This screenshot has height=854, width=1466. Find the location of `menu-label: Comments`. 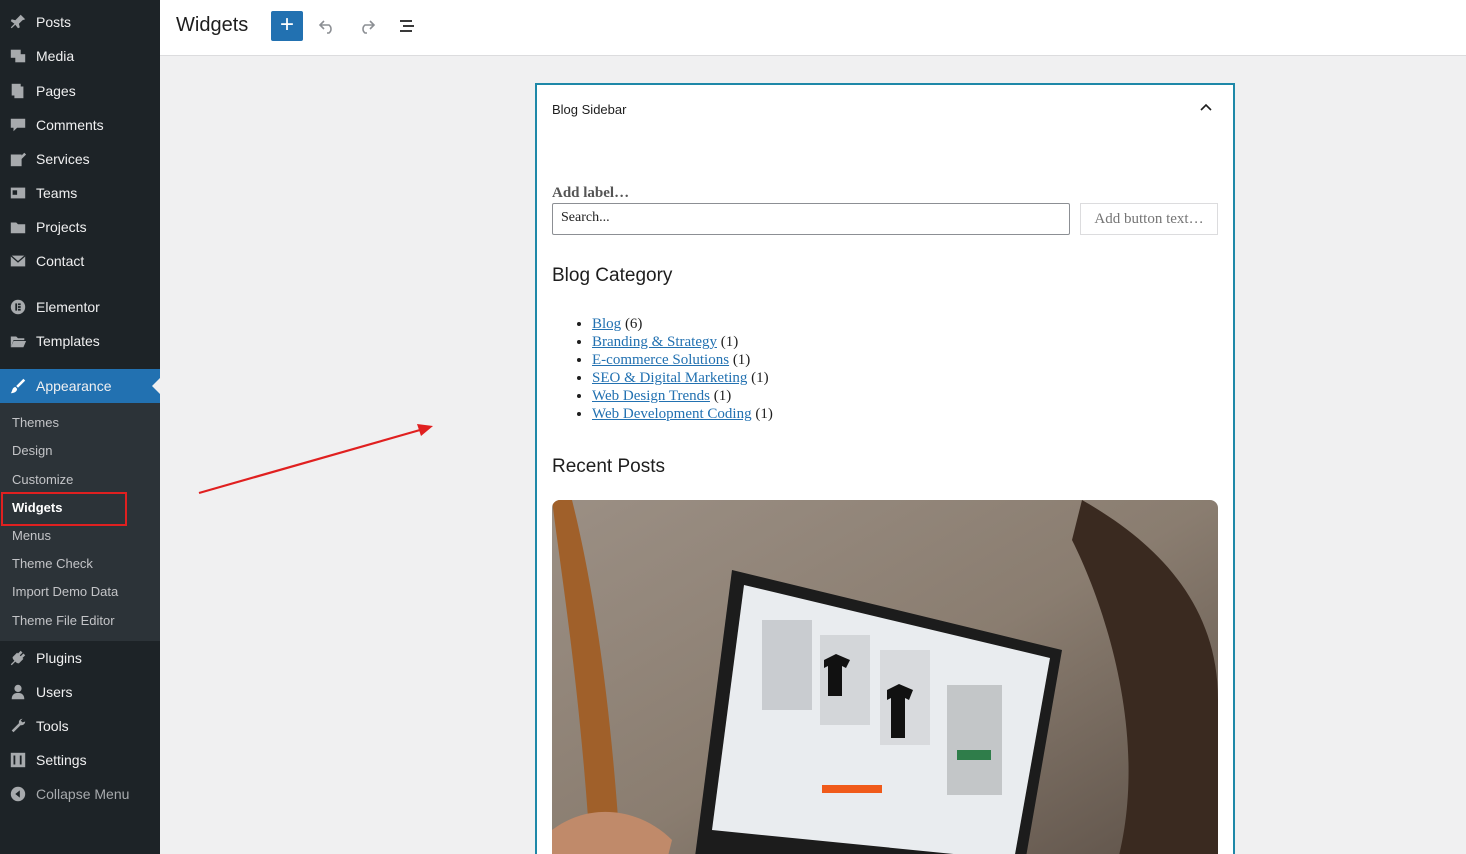

menu-label: Comments is located at coordinates (70, 125).